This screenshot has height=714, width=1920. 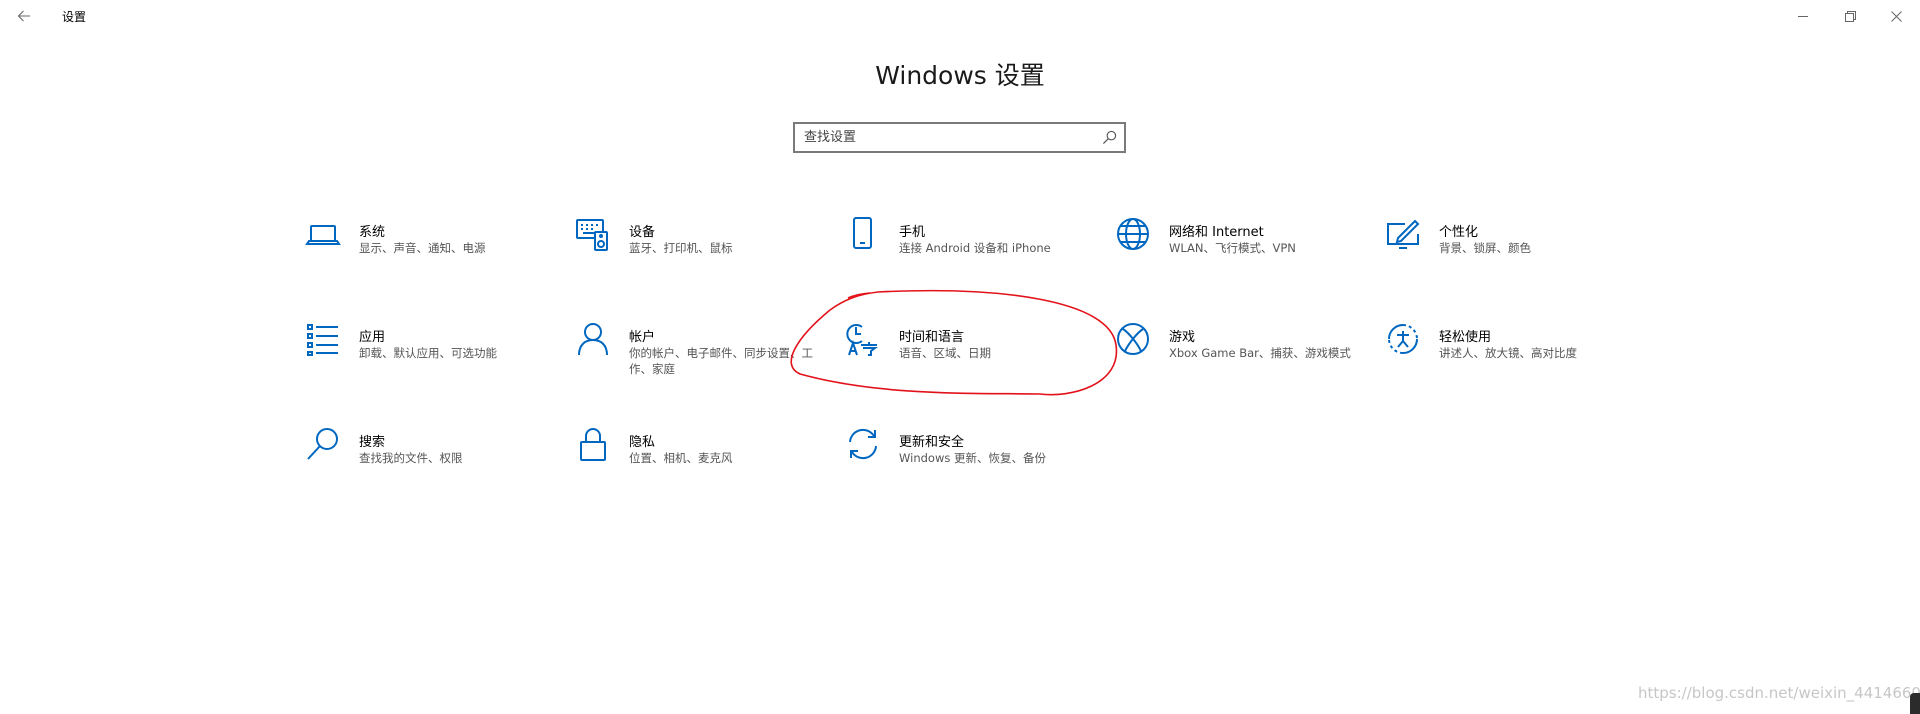 I want to click on time-language-icon, so click(x=863, y=339).